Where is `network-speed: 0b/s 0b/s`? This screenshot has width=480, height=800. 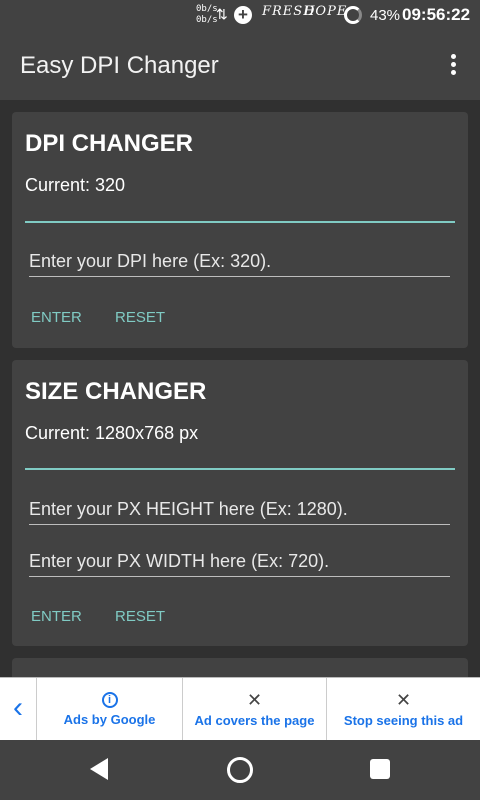 network-speed: 0b/s 0b/s is located at coordinates (207, 15).